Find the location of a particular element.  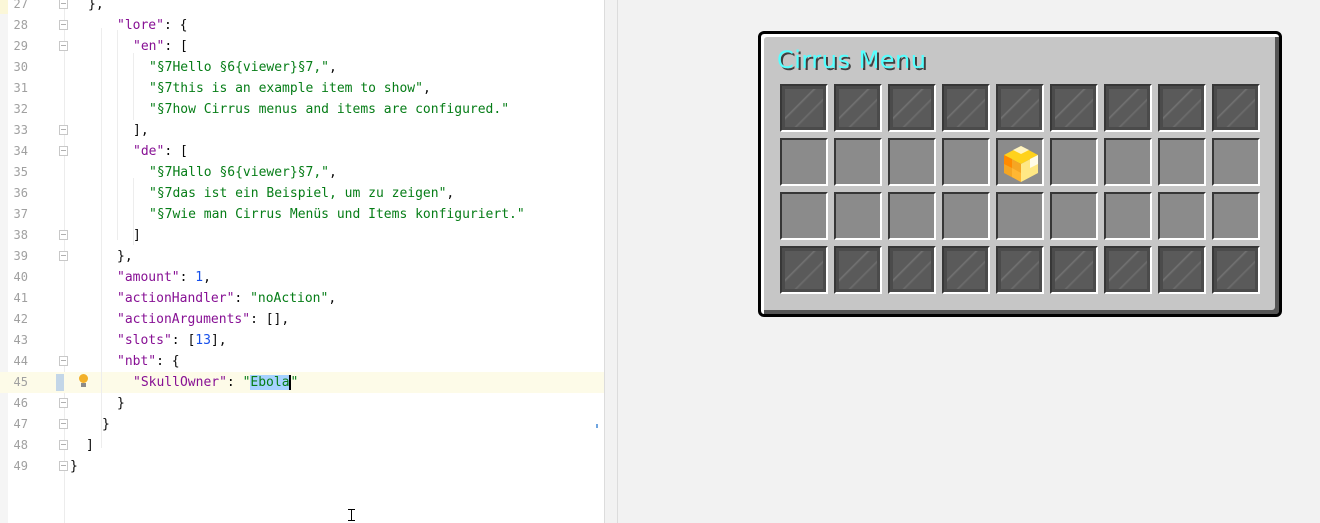

code-line: 49} is located at coordinates (302, 466).